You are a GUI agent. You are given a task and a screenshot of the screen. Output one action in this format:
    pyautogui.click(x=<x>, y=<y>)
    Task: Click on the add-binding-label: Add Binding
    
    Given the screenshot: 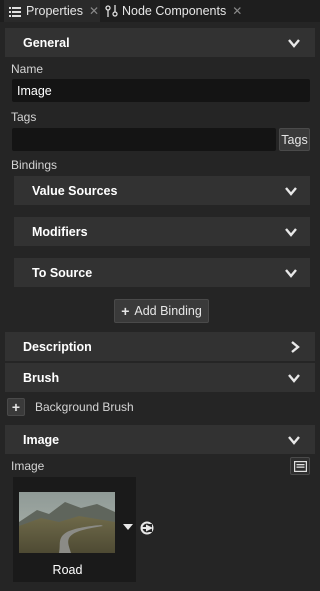 What is the action you would take?
    pyautogui.click(x=168, y=311)
    